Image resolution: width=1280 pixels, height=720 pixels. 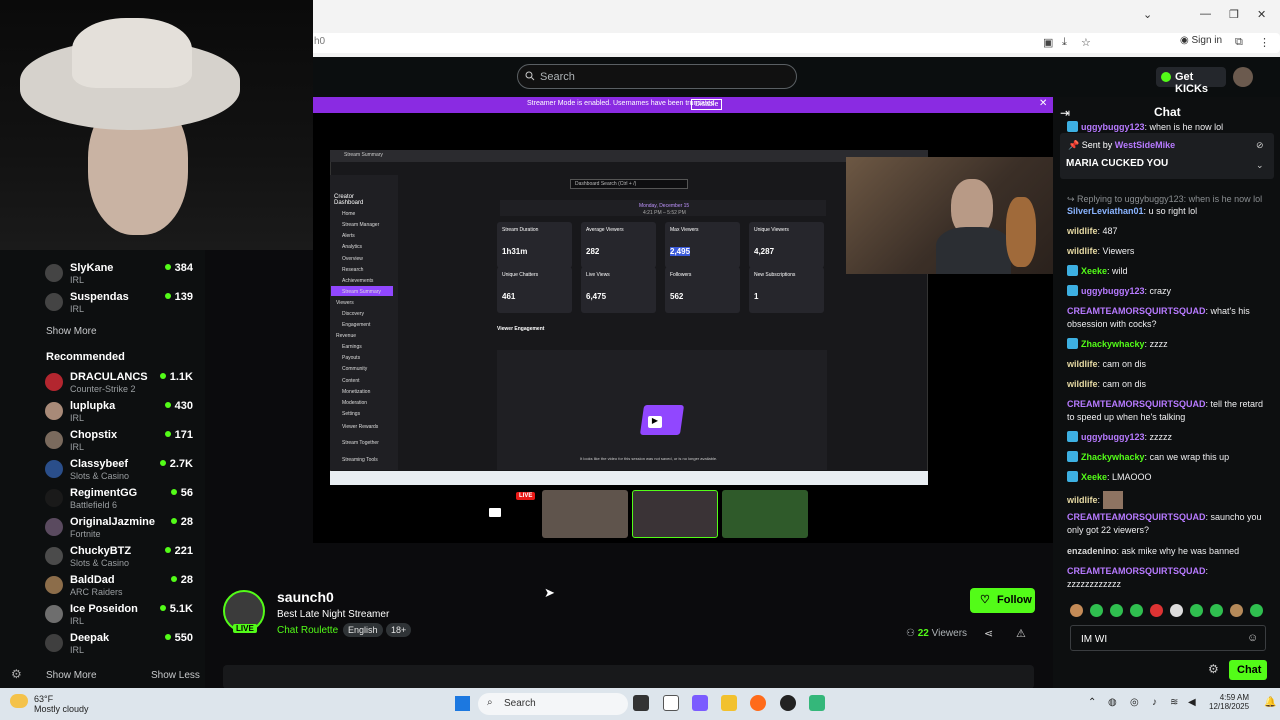 I want to click on minimize-icon: —, so click(x=1205, y=14).